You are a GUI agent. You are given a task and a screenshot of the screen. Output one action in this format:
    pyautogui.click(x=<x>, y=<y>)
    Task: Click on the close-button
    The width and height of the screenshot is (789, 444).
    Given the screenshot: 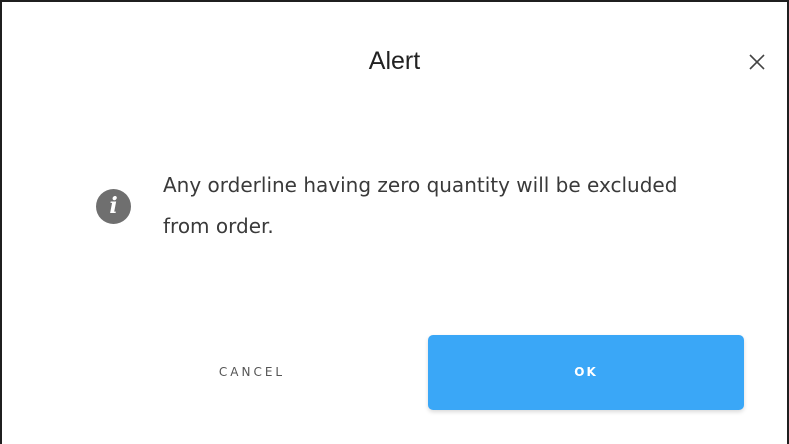 What is the action you would take?
    pyautogui.click(x=757, y=62)
    